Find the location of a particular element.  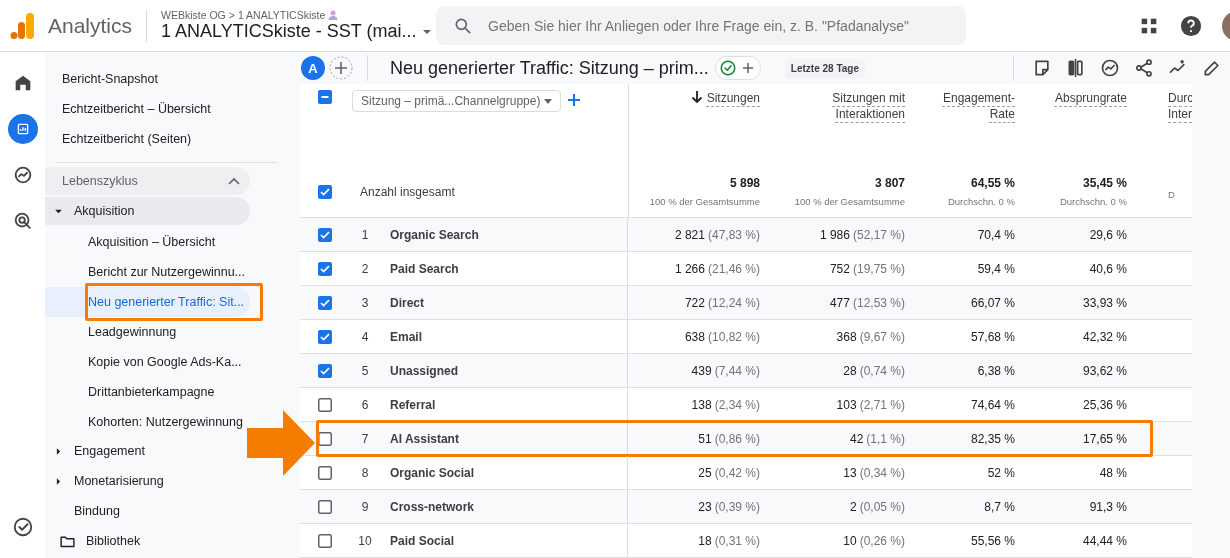

table-cell: 13 (0,34 %) is located at coordinates (874, 472).